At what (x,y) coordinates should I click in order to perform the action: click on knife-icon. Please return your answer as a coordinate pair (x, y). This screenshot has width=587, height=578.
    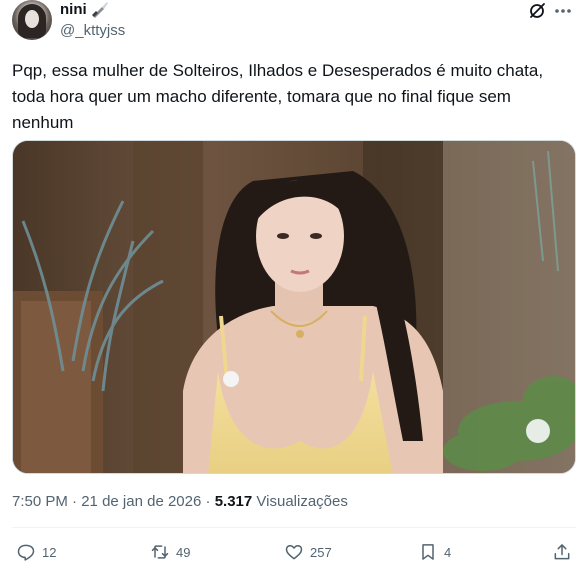
    Looking at the image, I should click on (100, 9).